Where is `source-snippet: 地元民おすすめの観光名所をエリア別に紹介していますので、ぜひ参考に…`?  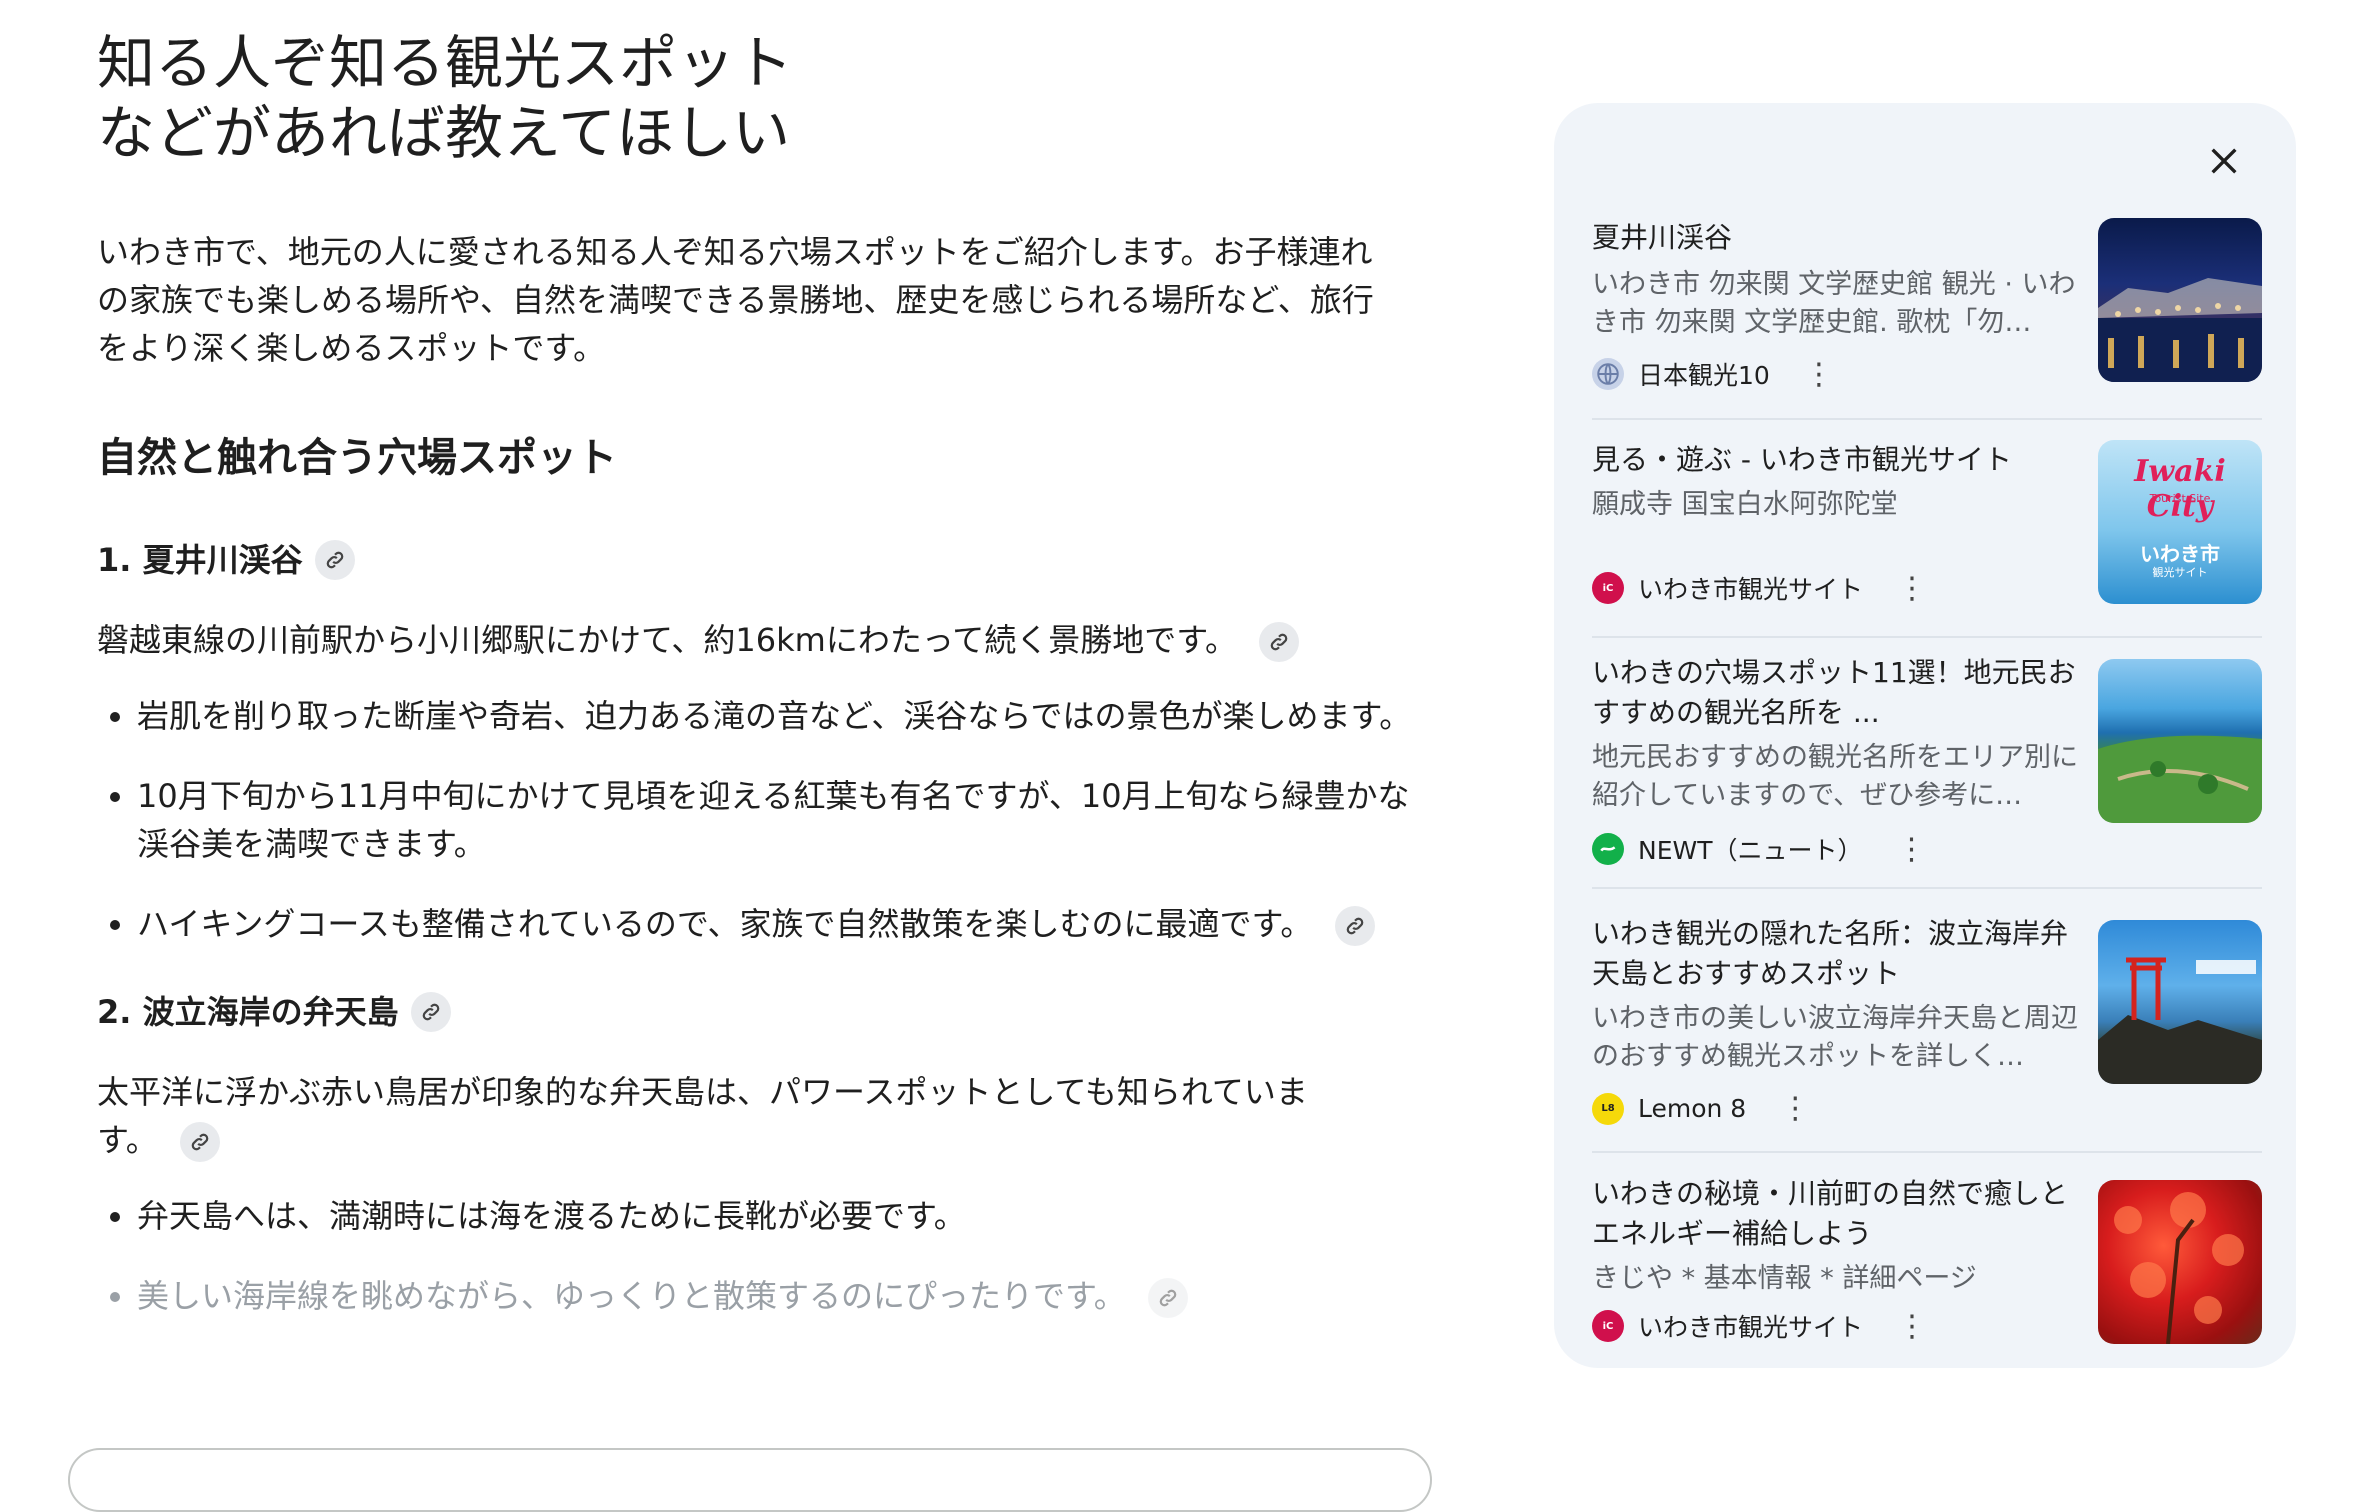 source-snippet: 地元民おすすめの観光名所をエリア別に紹介していますので、ぜひ参考に… is located at coordinates (1835, 776).